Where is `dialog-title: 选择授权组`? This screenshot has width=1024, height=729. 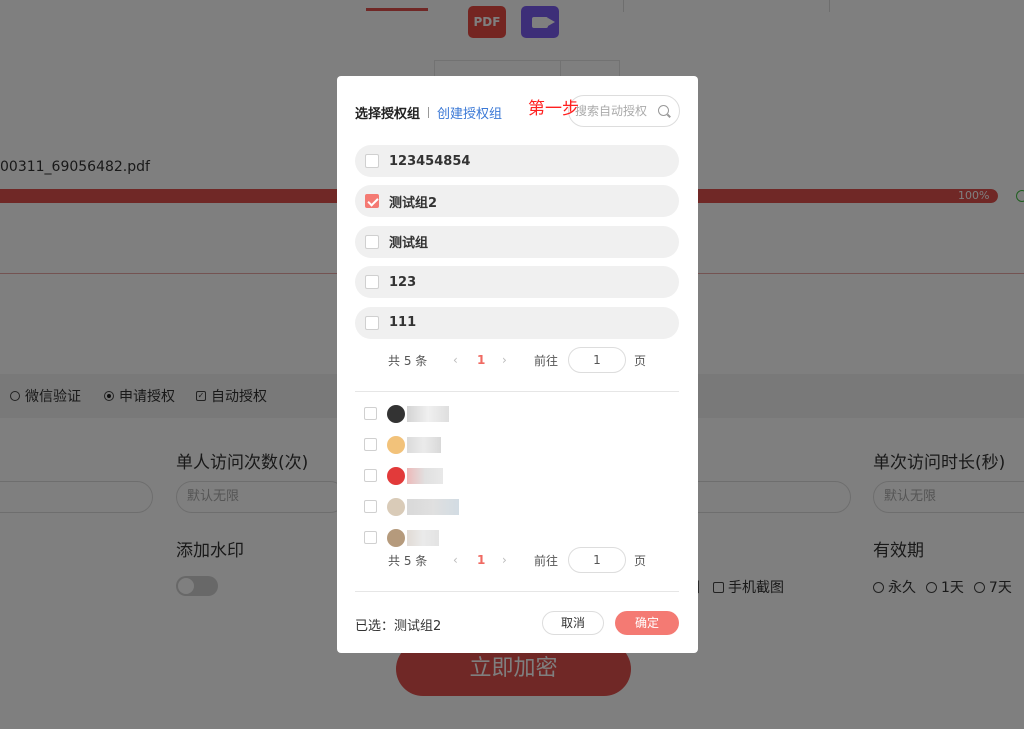
dialog-title: 选择授权组 is located at coordinates (388, 114).